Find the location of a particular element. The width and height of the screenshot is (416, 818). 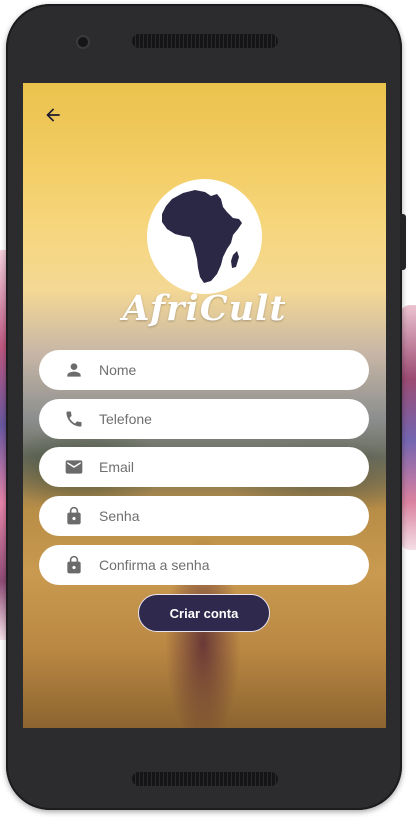

create-account-button: Criar conta is located at coordinates (204, 613).